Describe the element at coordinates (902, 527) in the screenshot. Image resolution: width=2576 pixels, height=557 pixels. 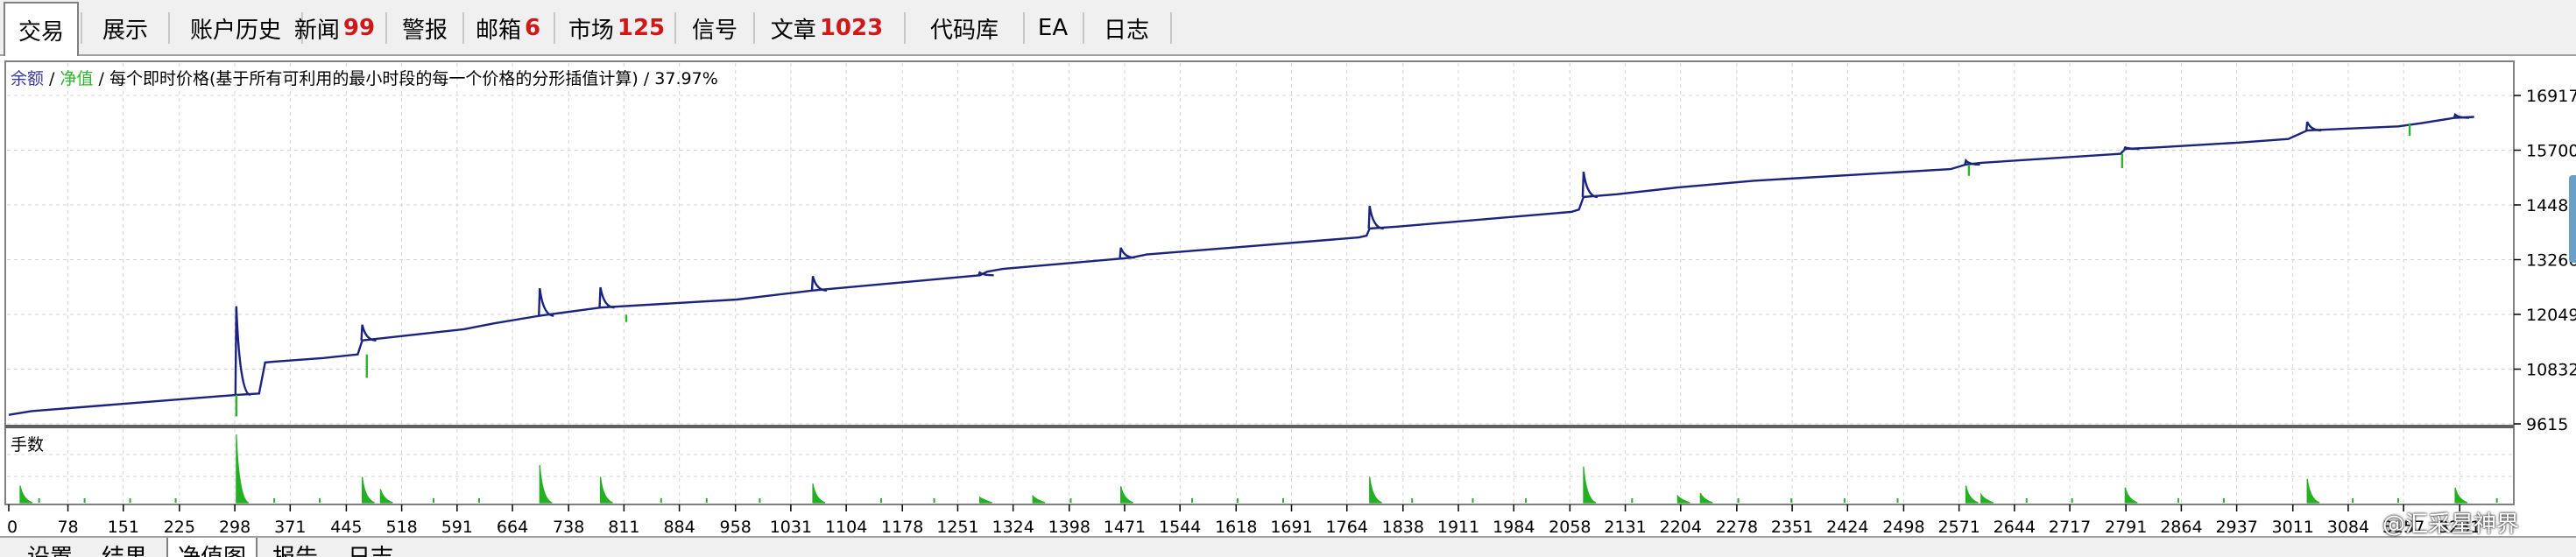
I see `x-tick-label: 1178` at that location.